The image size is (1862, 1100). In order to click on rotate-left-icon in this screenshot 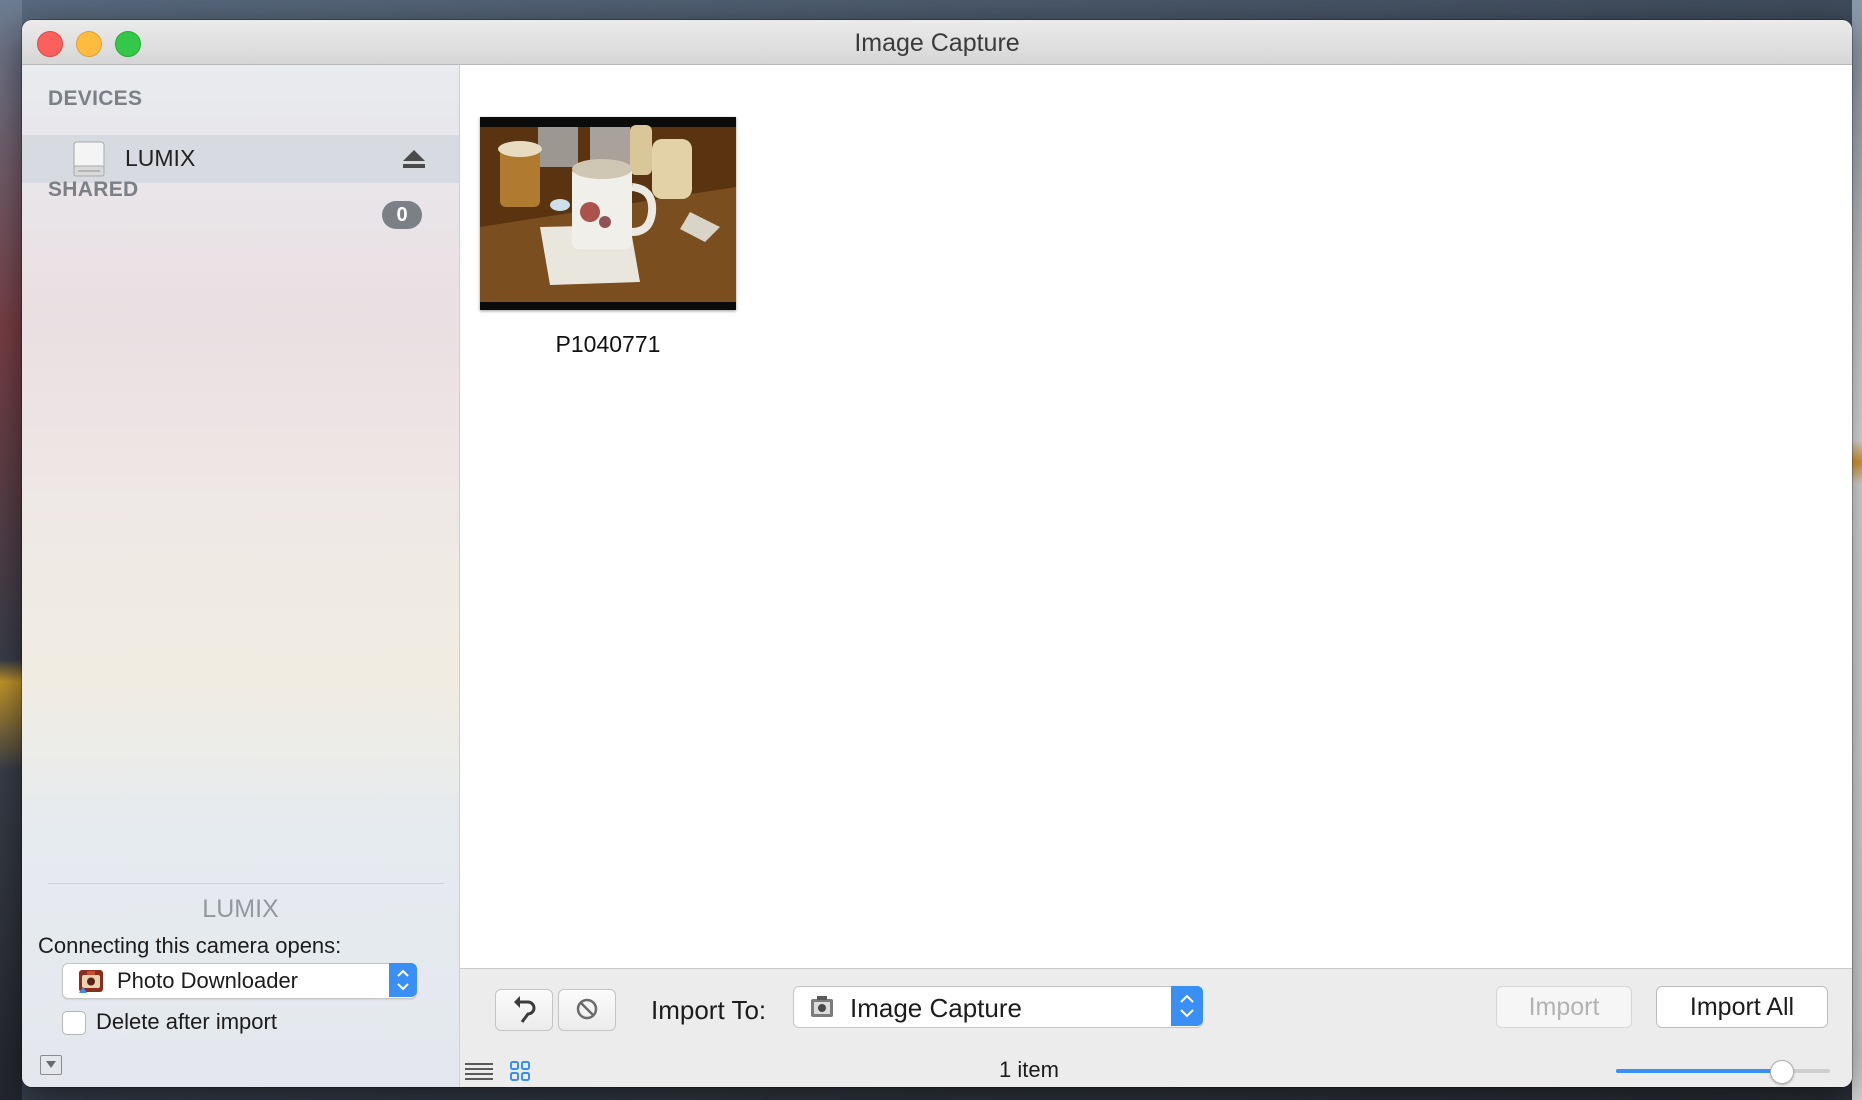, I will do `click(525, 1009)`.